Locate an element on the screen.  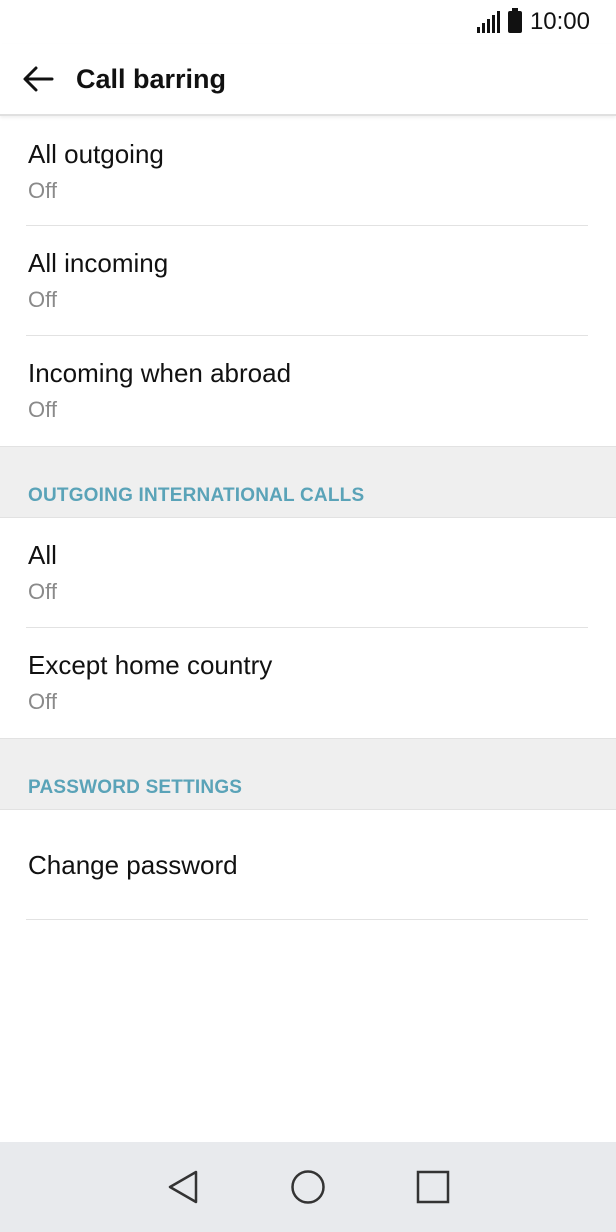
item-title: Except home country is located at coordinates (150, 665).